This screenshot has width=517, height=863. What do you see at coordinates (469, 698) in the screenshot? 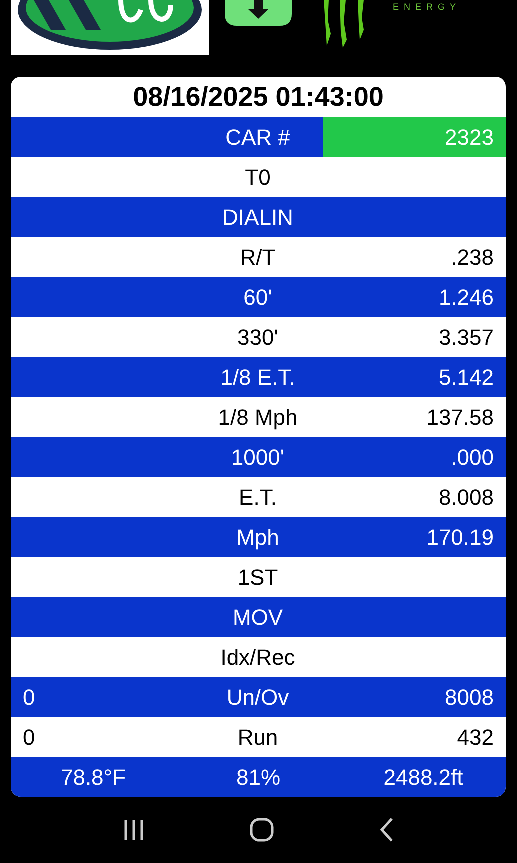
I see `row-value: 8008` at bounding box center [469, 698].